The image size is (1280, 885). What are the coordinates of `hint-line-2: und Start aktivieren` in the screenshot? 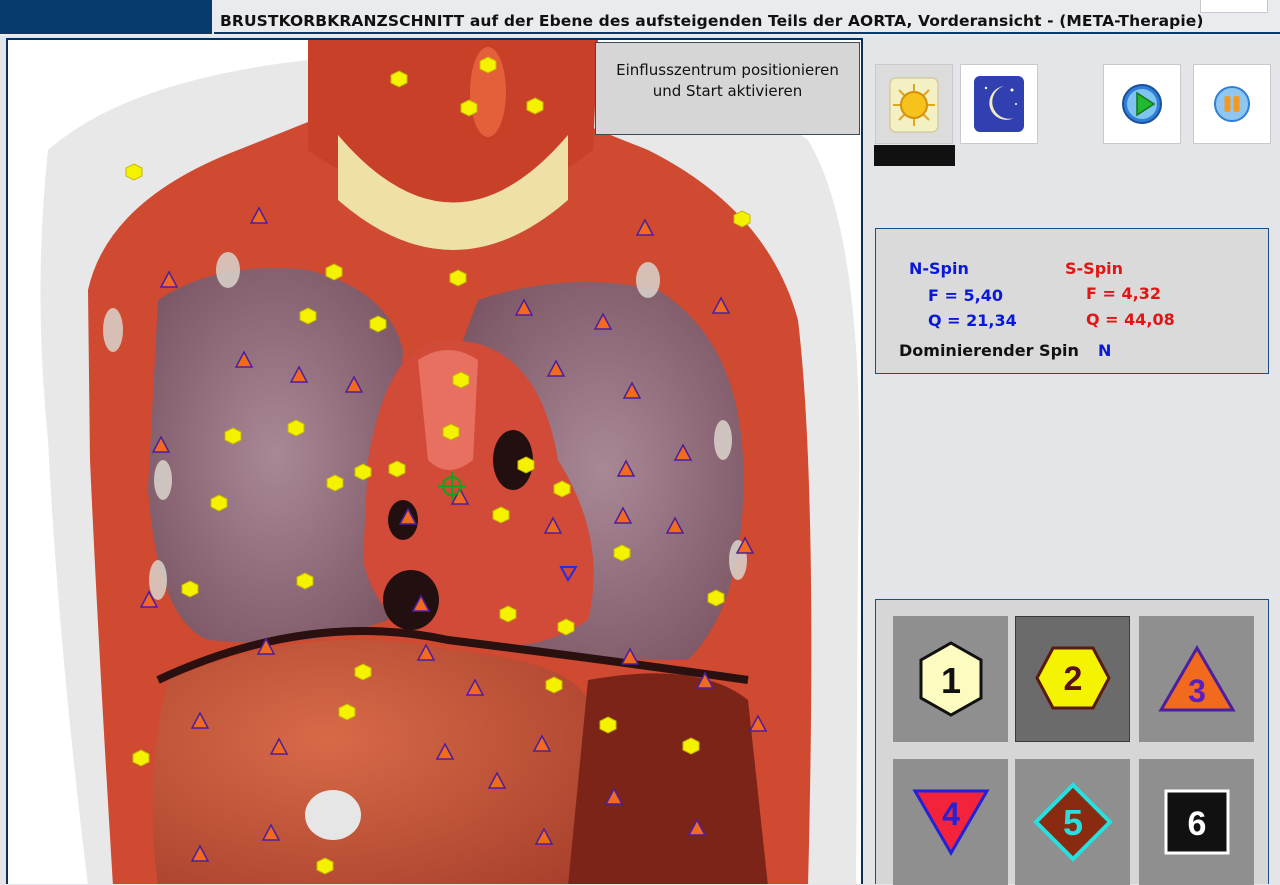 It's located at (727, 91).